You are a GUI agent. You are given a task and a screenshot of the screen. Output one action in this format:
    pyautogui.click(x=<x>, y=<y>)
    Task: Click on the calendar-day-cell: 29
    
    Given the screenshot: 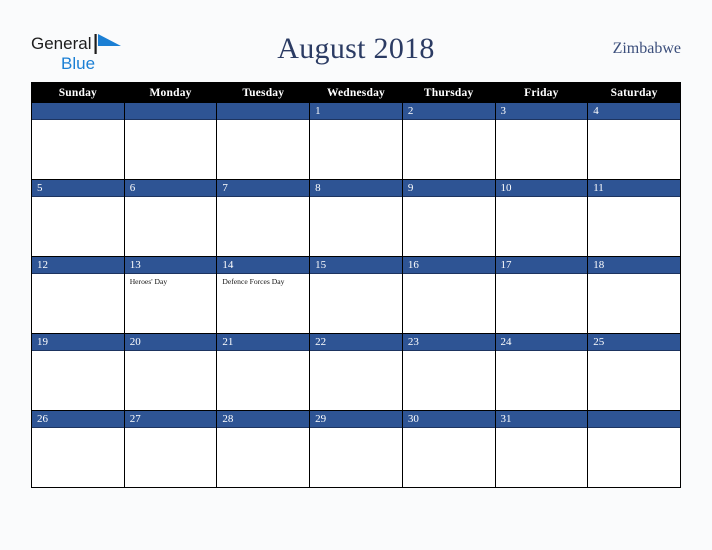 What is the action you would take?
    pyautogui.click(x=356, y=449)
    